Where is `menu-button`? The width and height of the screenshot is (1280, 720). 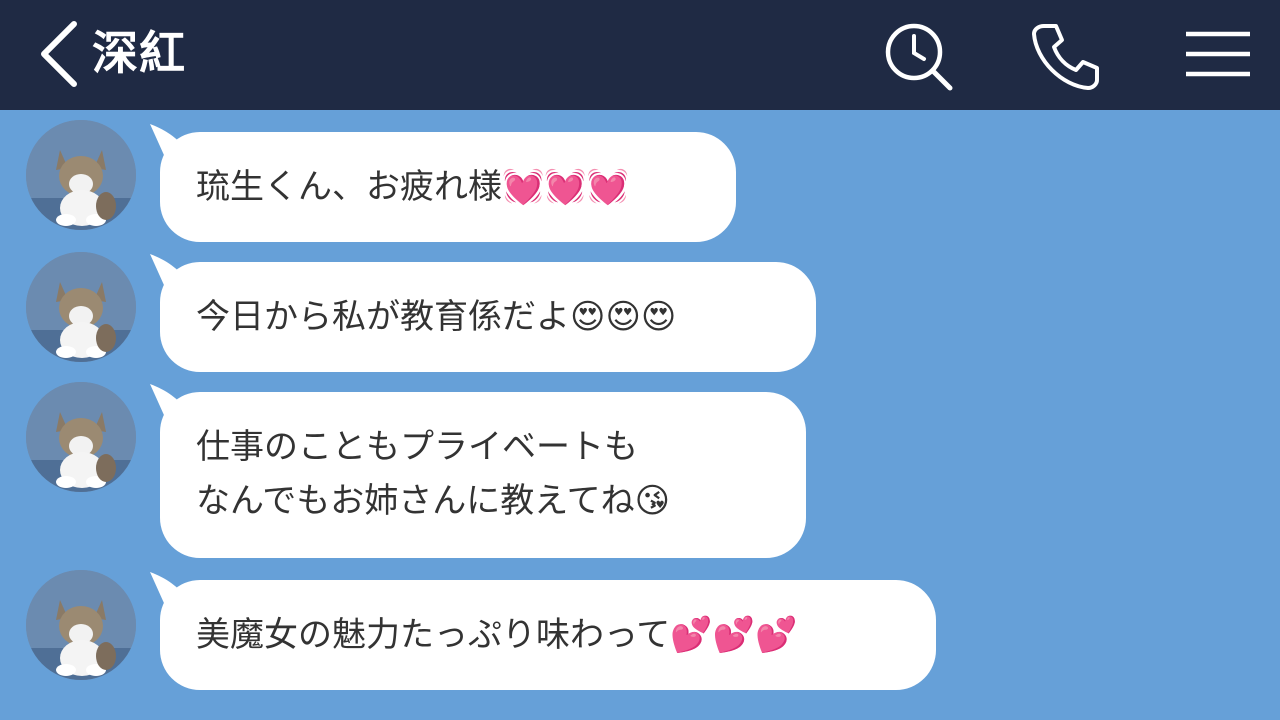
menu-button is located at coordinates (1216, 56).